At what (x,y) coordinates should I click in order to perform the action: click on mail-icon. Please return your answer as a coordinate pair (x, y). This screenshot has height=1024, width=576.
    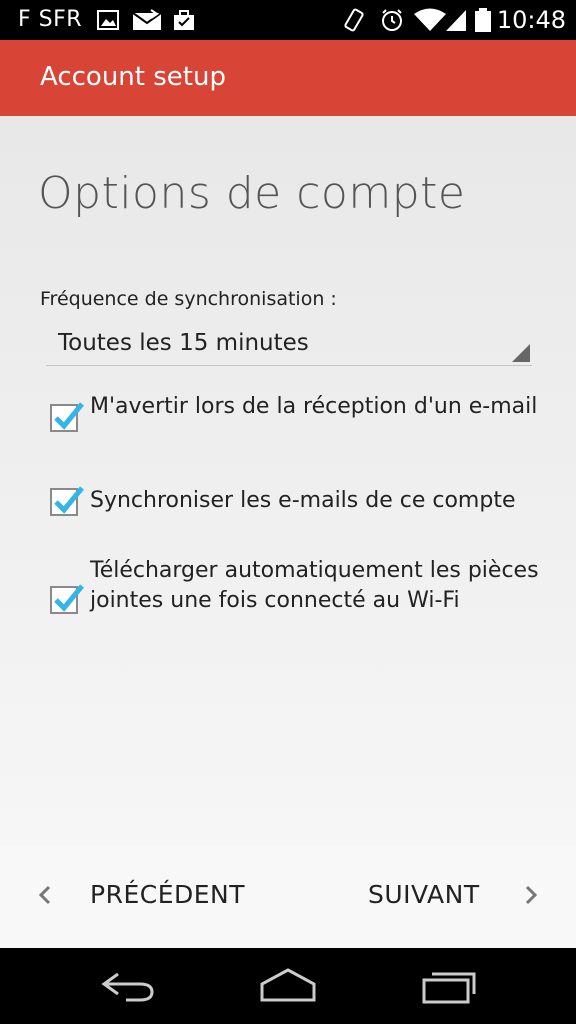
    Looking at the image, I should click on (147, 19).